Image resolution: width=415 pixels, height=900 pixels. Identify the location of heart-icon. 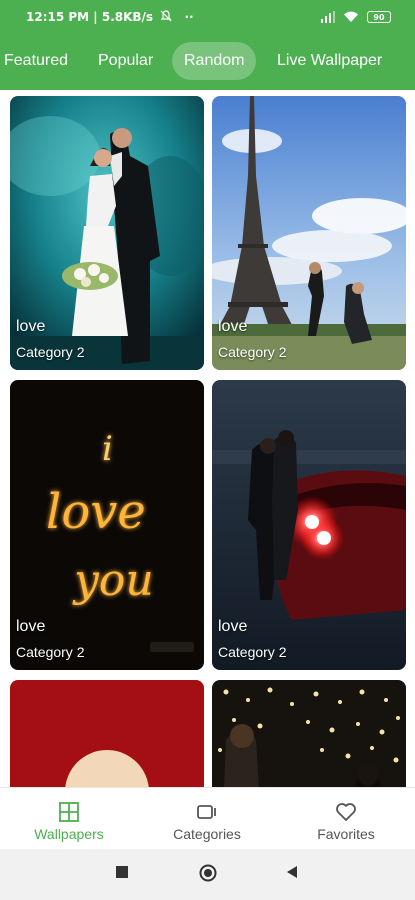
(346, 812).